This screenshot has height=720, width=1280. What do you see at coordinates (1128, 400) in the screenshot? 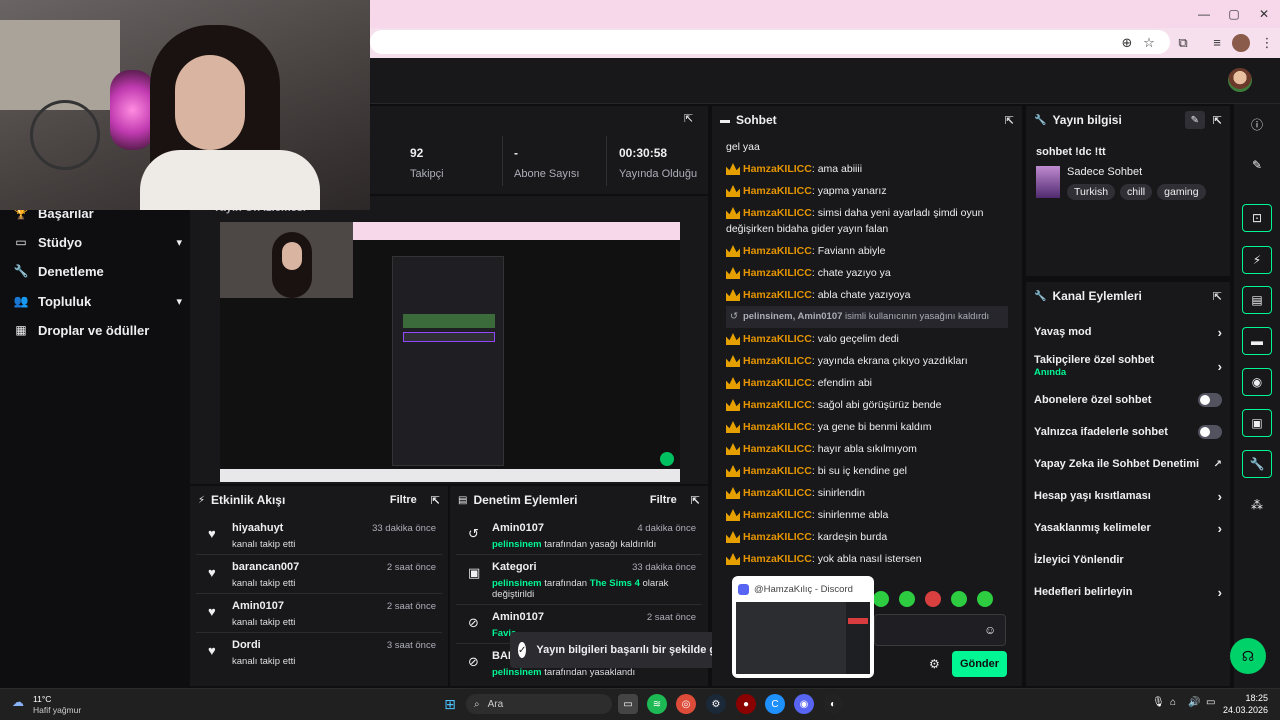
I see `sub-only-row: Abonelere özel sohbet` at bounding box center [1128, 400].